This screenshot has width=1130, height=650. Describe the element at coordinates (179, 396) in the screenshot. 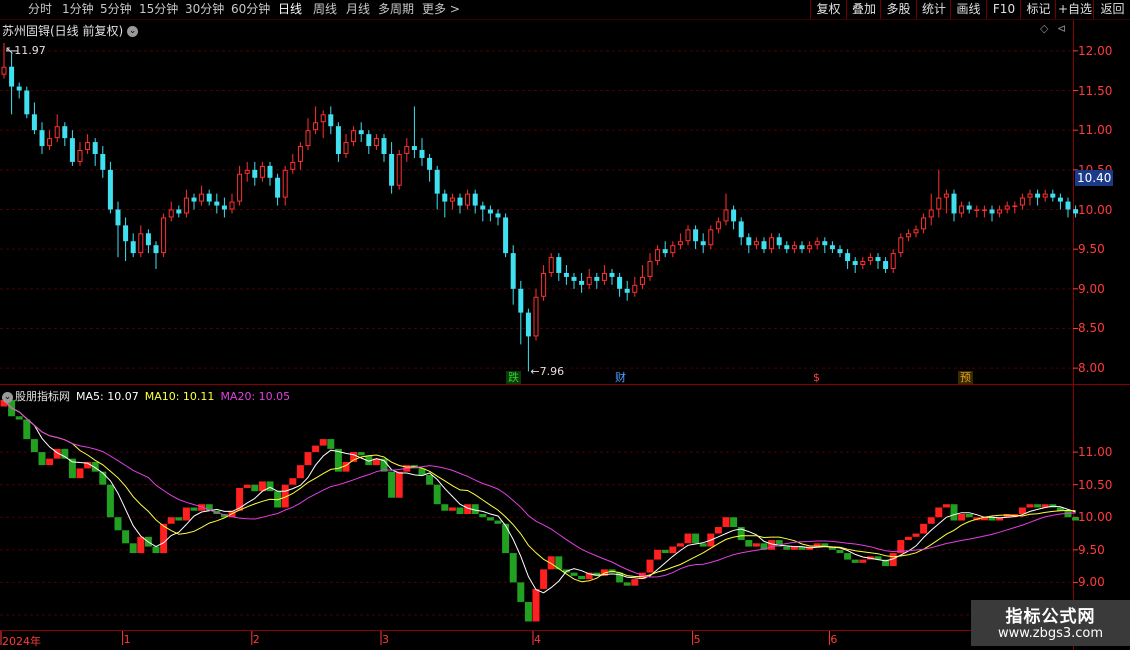

I see `ma10-label: MA10: 10.11` at that location.